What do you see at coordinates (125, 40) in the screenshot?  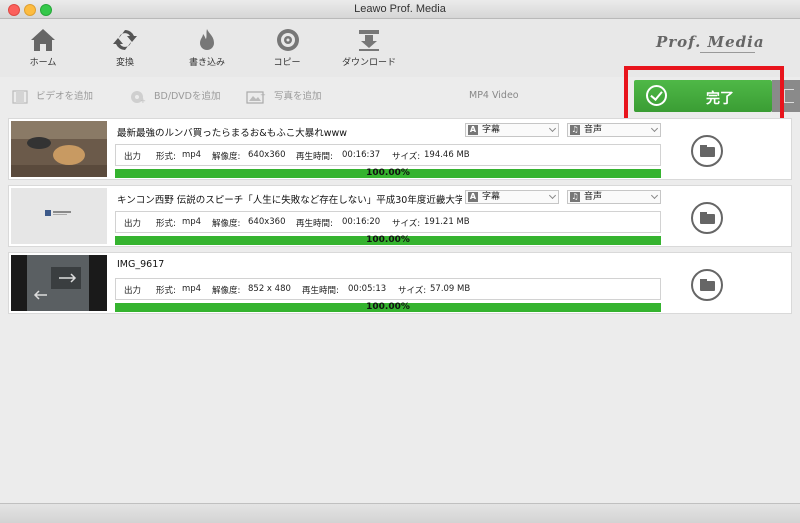 I see `convert-icon` at bounding box center [125, 40].